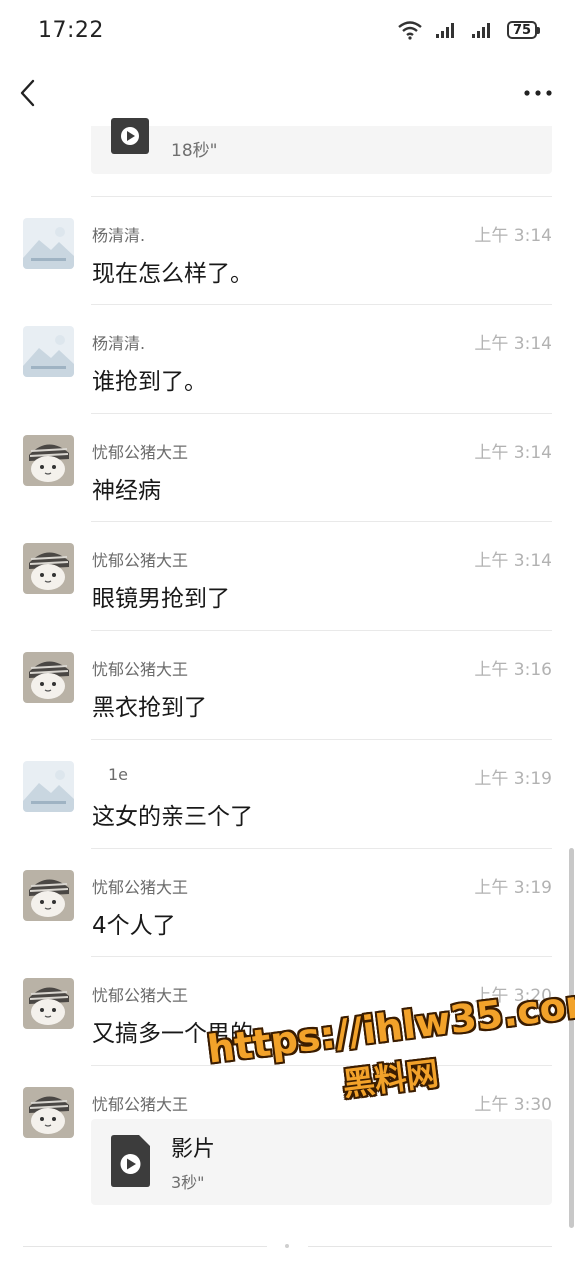  Describe the element at coordinates (287, 93) in the screenshot. I see `nav-bar` at that location.